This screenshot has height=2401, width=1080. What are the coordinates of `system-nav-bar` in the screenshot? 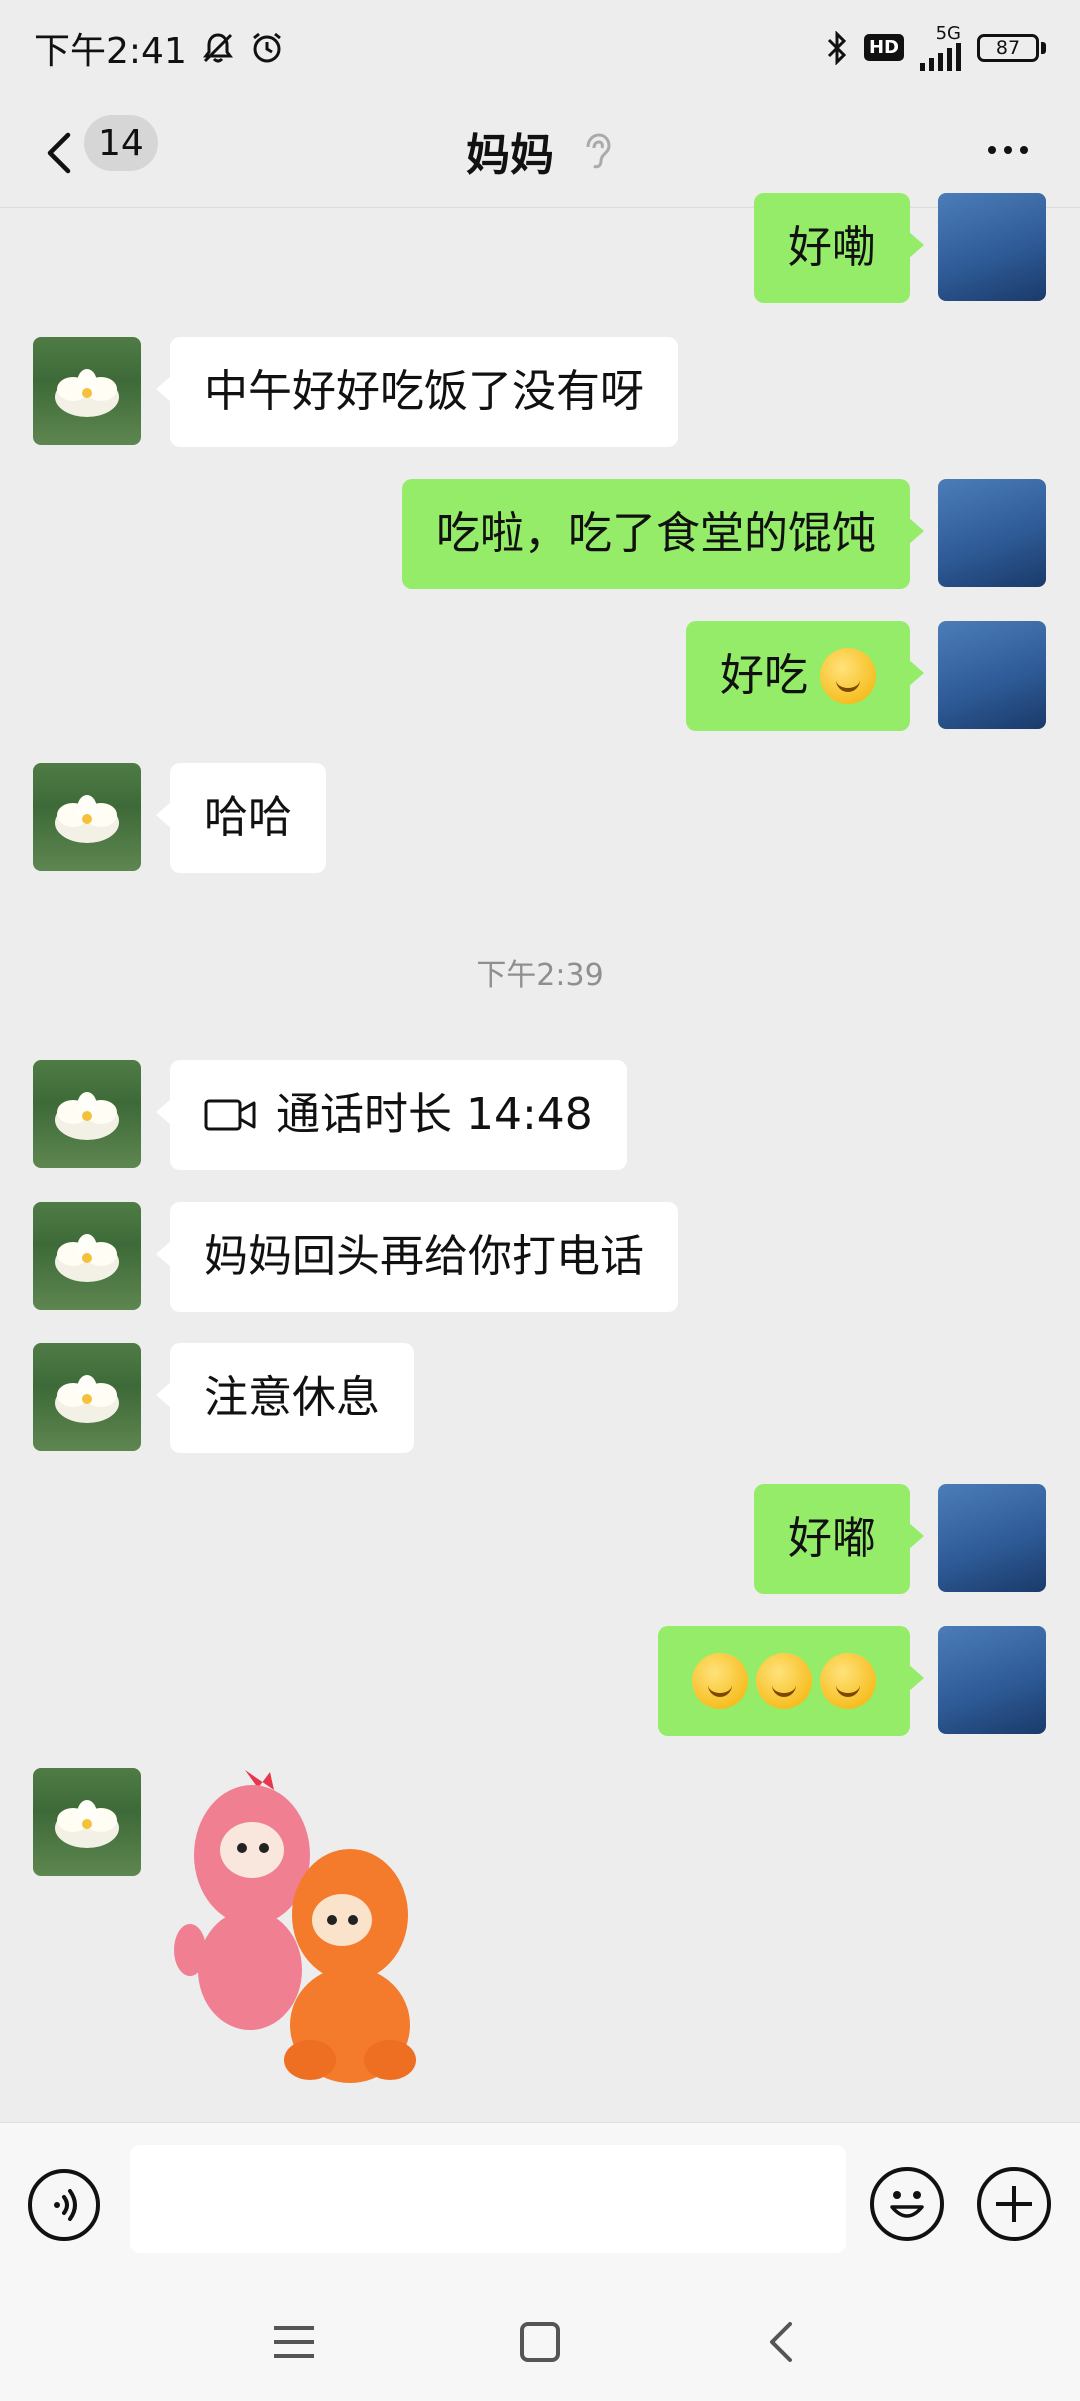 It's located at (540, 2341).